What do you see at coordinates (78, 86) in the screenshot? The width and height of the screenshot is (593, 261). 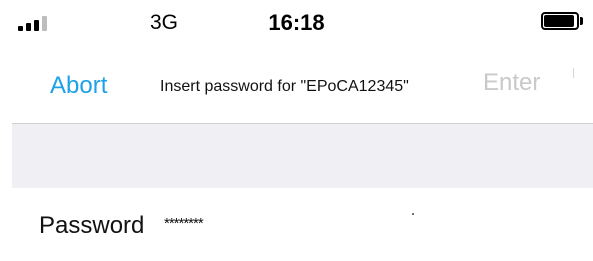 I see `abort-button: Abort` at bounding box center [78, 86].